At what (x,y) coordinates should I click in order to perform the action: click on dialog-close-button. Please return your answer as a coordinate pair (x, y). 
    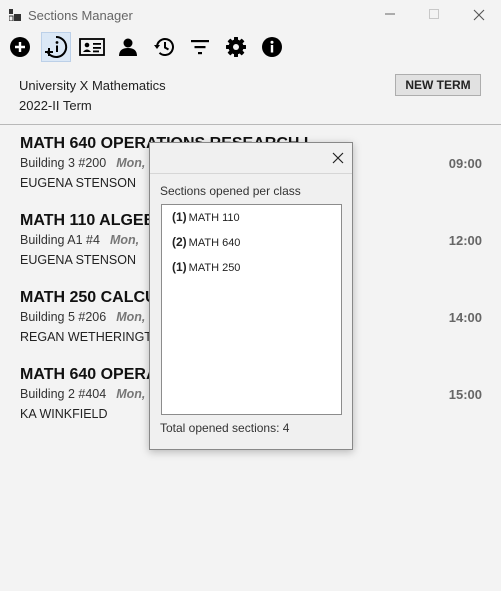
    Looking at the image, I should click on (338, 158).